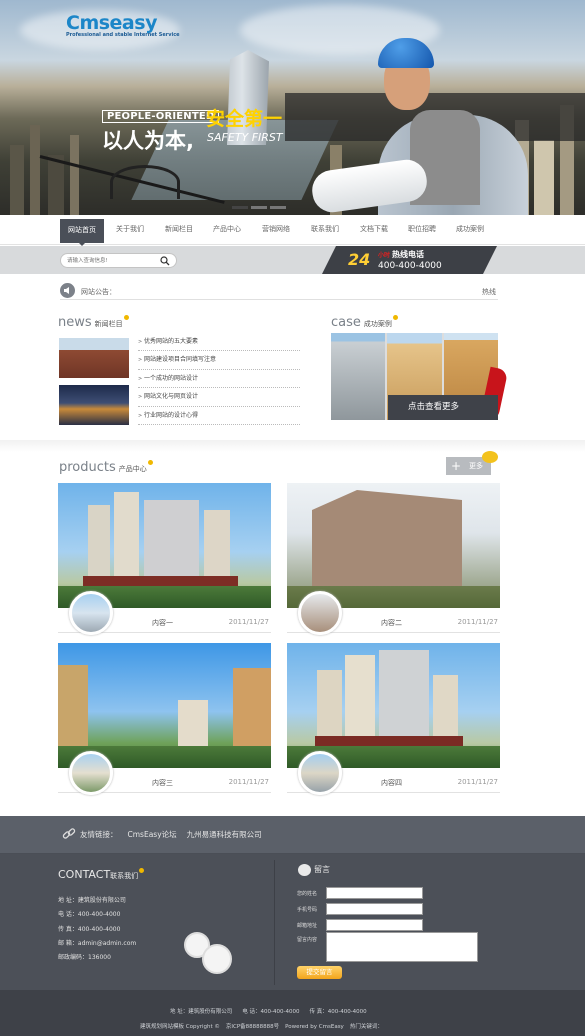 Image resolution: width=585 pixels, height=1036 pixels. What do you see at coordinates (111, 23) in the screenshot?
I see `logo-text: Cmseasy` at bounding box center [111, 23].